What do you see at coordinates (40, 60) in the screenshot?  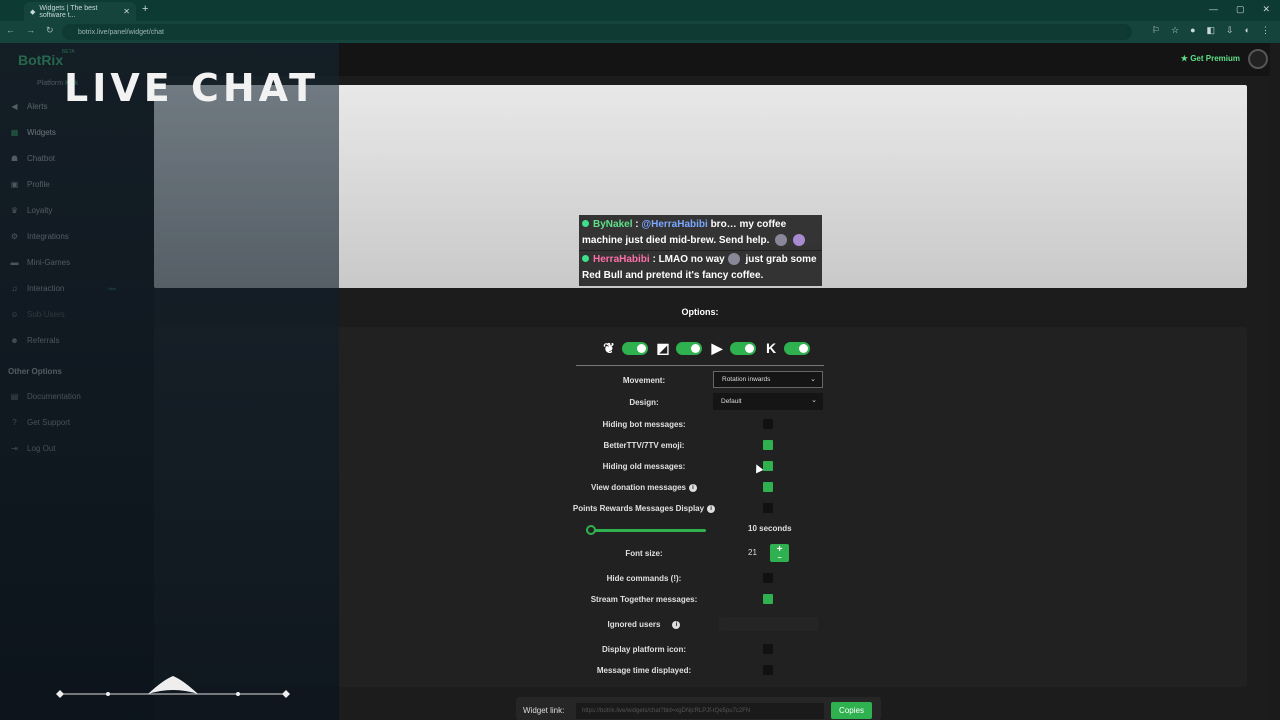 I see `botrix-logo: BotRix` at bounding box center [40, 60].